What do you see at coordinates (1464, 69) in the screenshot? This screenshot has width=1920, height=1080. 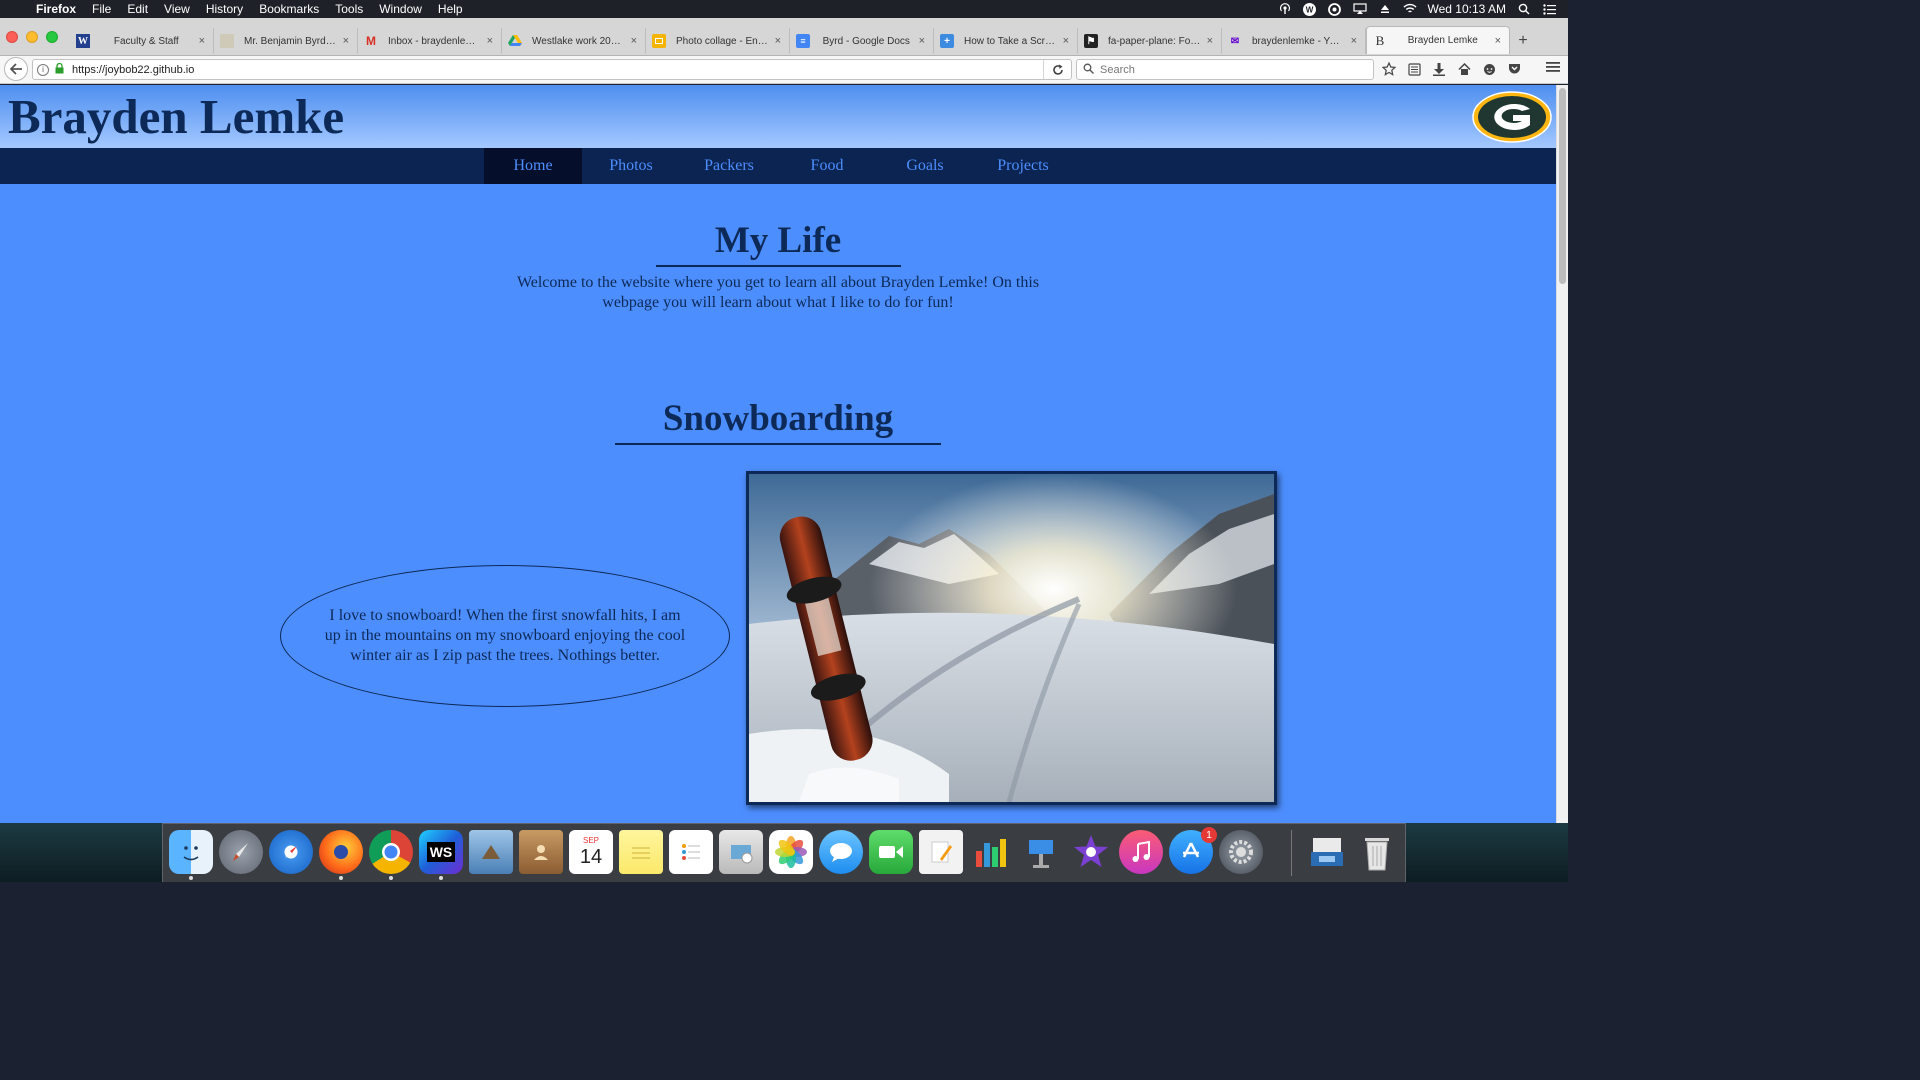 I see `home-icon` at bounding box center [1464, 69].